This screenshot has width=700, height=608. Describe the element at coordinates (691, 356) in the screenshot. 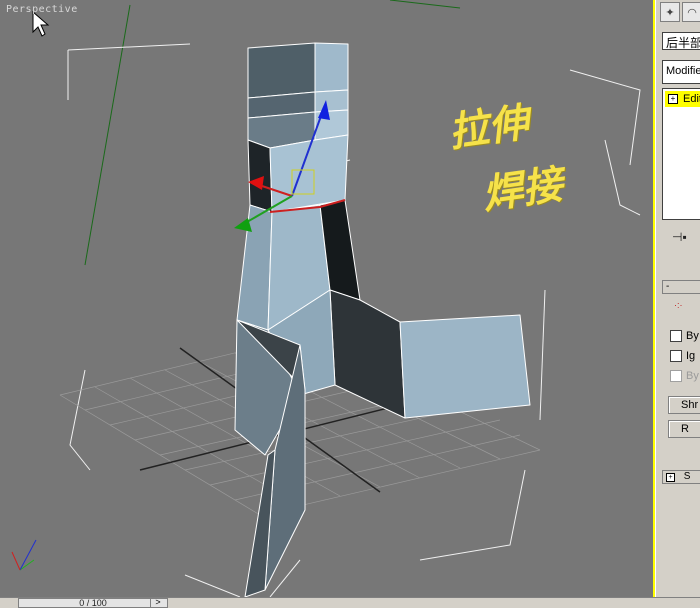

I see `checkbox-label: Ig` at that location.